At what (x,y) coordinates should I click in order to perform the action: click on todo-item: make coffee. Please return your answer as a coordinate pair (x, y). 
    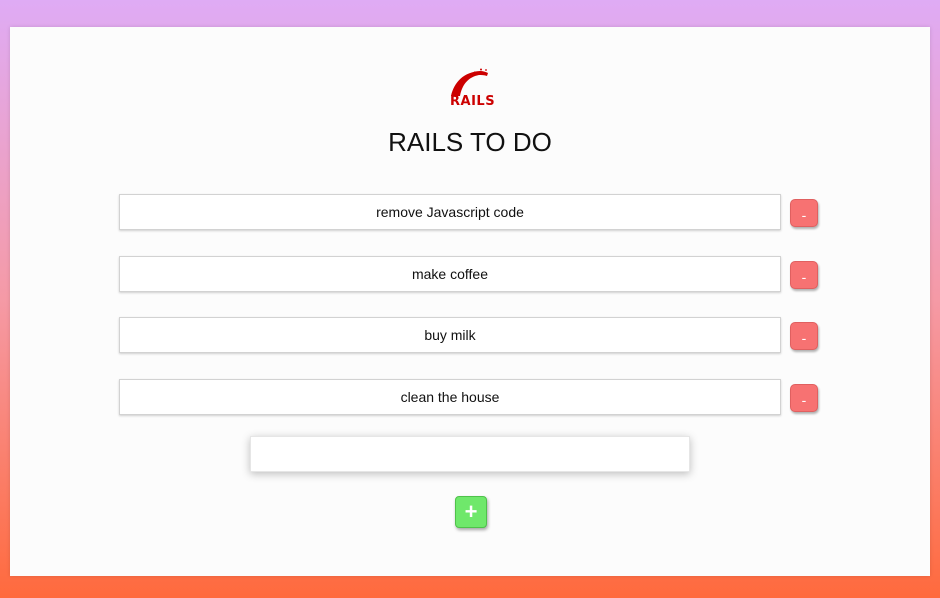
    Looking at the image, I should click on (450, 274).